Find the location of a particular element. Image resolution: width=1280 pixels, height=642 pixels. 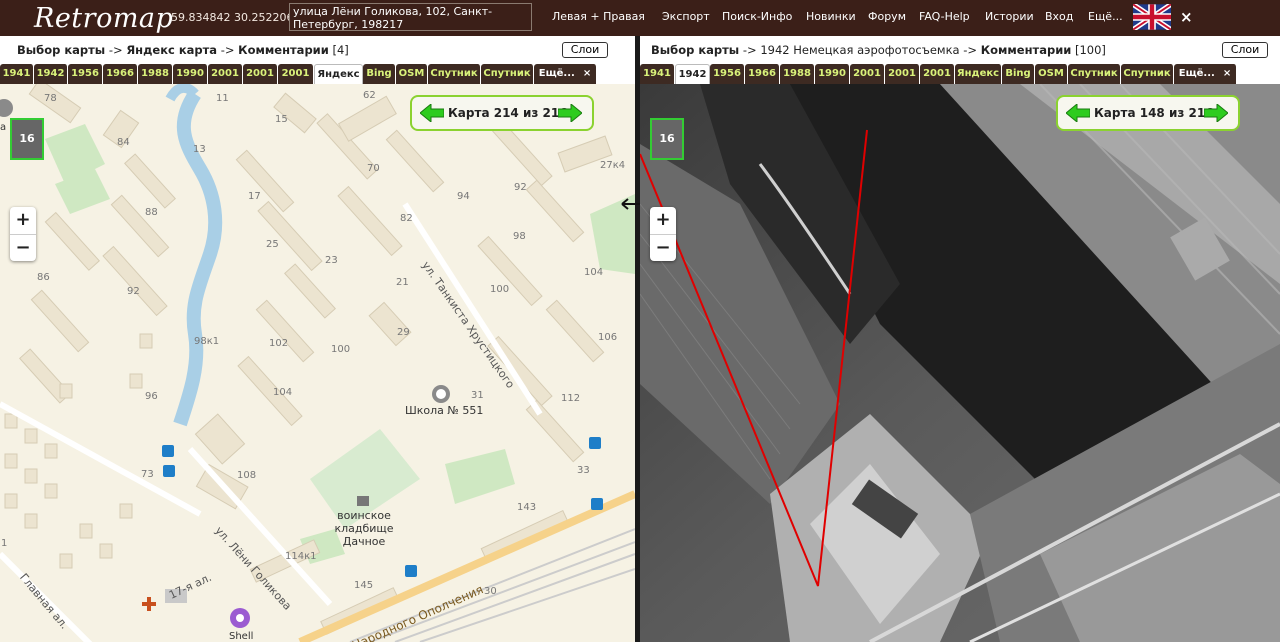

house-number: 84 is located at coordinates (123, 142).